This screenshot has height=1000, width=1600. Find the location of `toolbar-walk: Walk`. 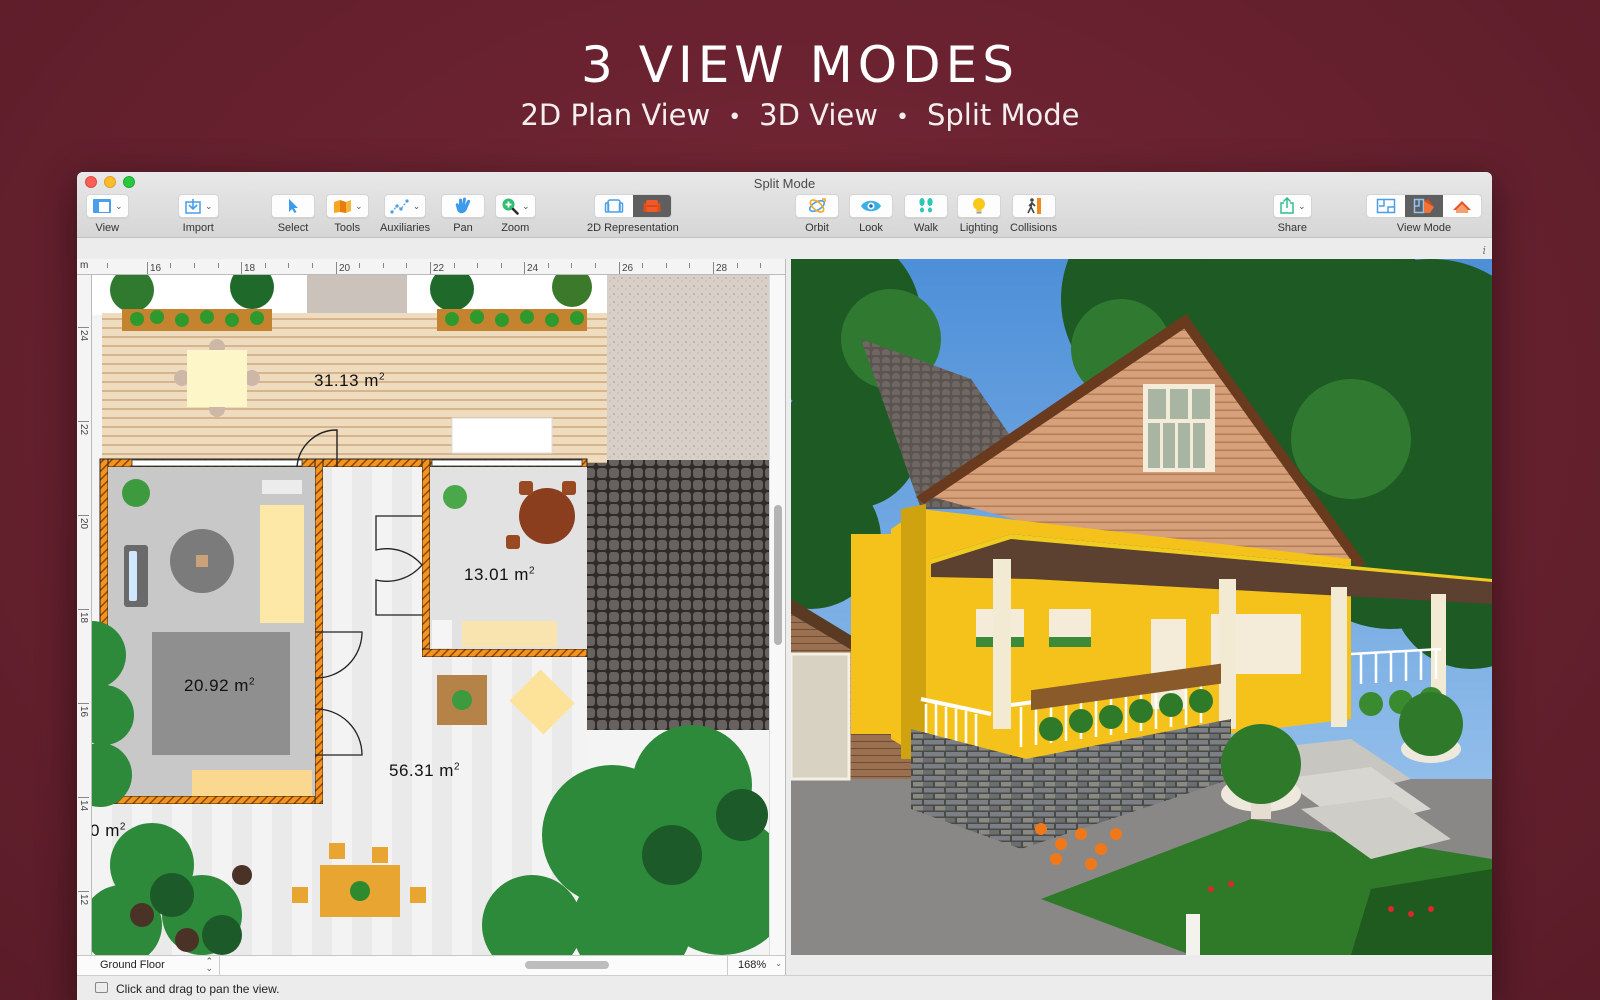

toolbar-walk: Walk is located at coordinates (926, 214).